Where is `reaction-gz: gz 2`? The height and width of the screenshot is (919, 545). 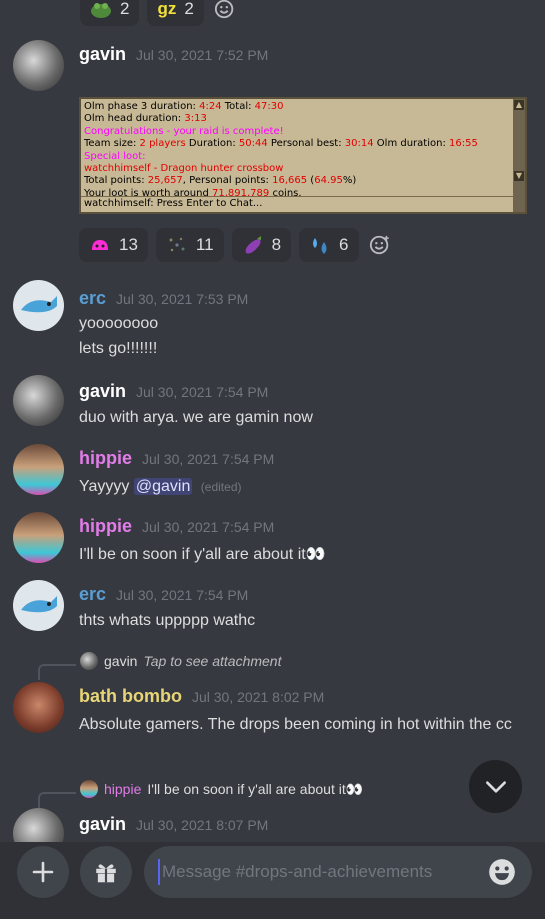 reaction-gz: gz 2 is located at coordinates (175, 13).